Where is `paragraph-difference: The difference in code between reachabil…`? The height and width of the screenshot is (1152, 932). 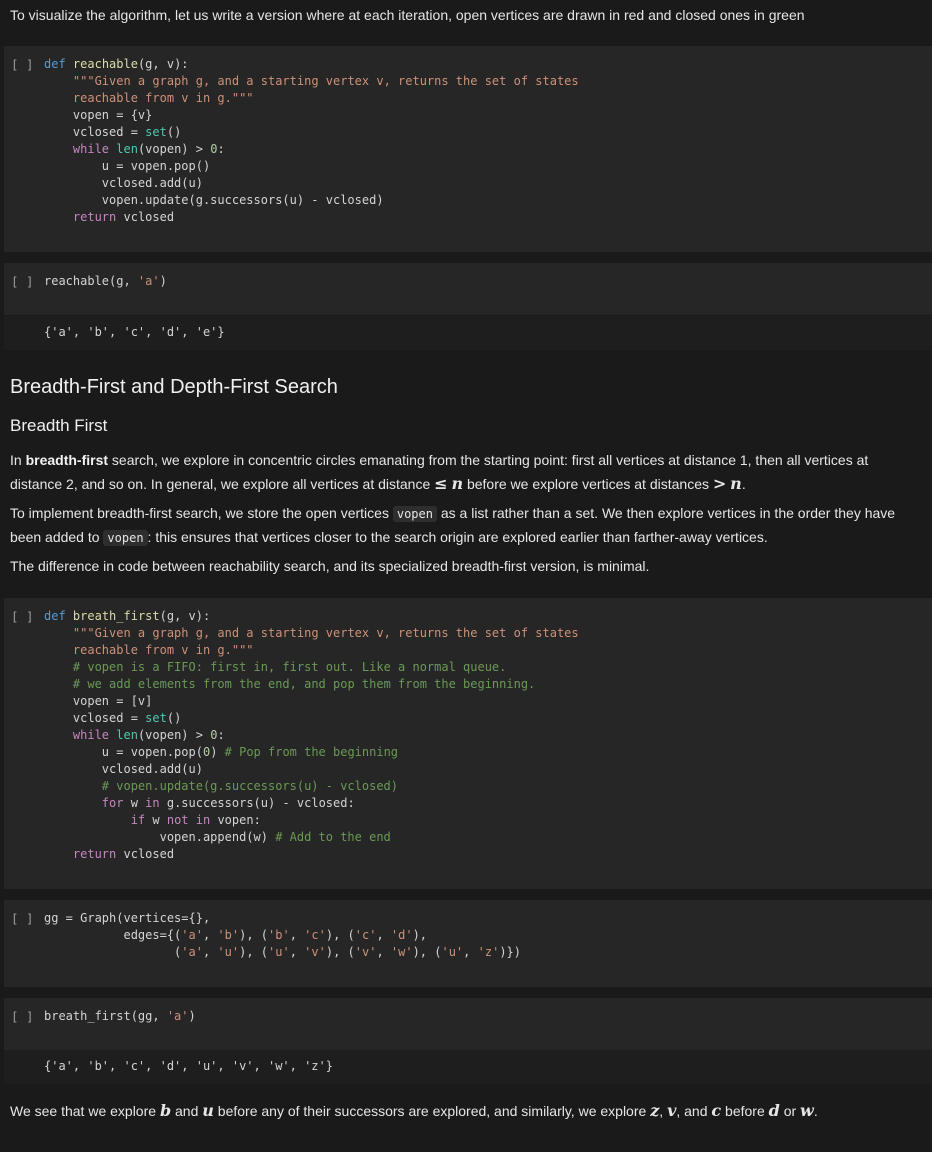
paragraph-difference: The difference in code between reachabil… is located at coordinates (330, 566).